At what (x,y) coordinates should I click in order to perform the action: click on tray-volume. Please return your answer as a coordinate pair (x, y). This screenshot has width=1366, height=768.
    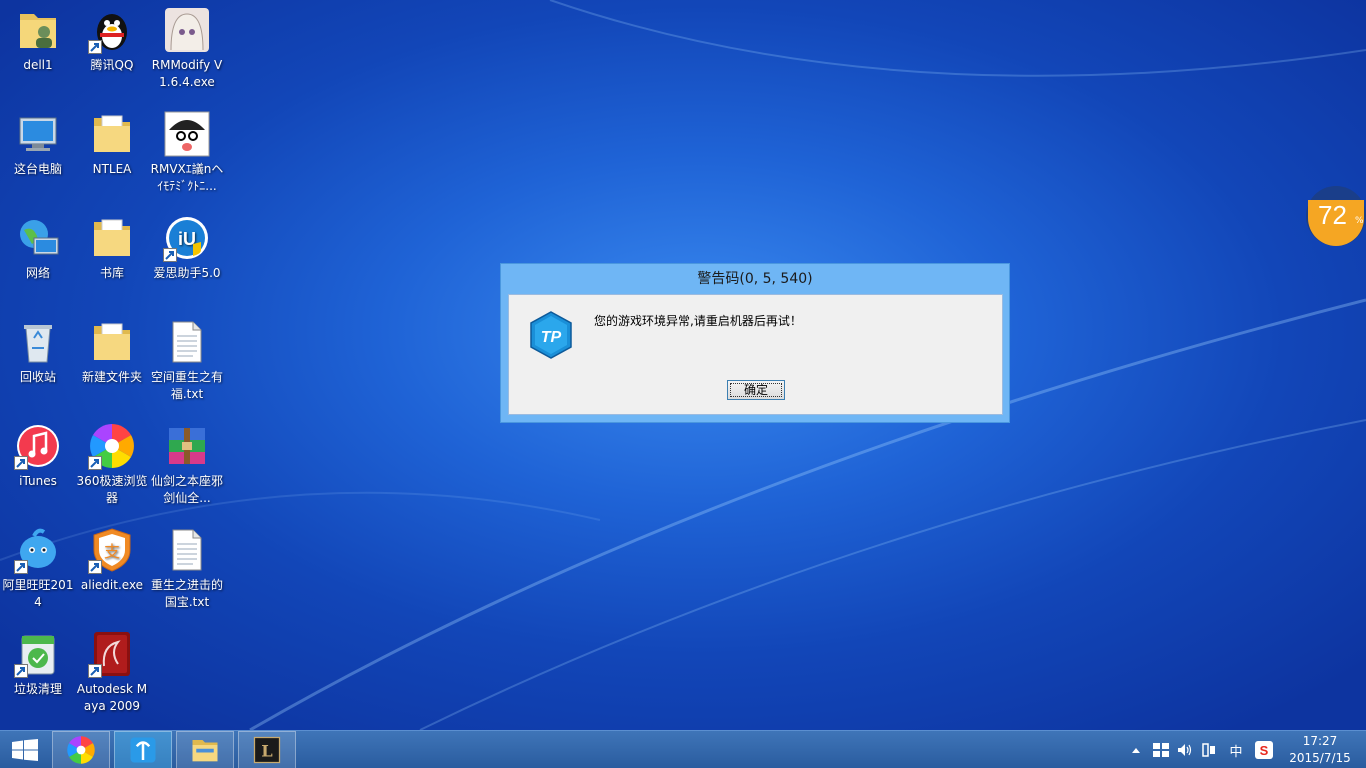
    Looking at the image, I should click on (1185, 749).